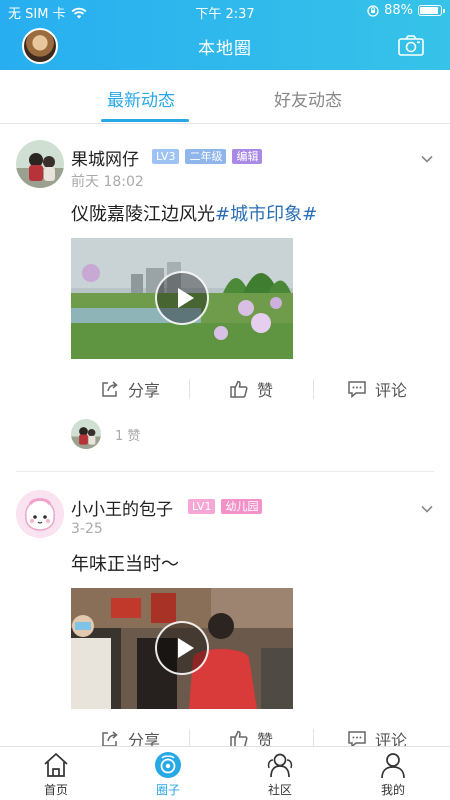  What do you see at coordinates (225, 773) in the screenshot?
I see `bottom-nav: 首页 圈子 社区 我的` at bounding box center [225, 773].